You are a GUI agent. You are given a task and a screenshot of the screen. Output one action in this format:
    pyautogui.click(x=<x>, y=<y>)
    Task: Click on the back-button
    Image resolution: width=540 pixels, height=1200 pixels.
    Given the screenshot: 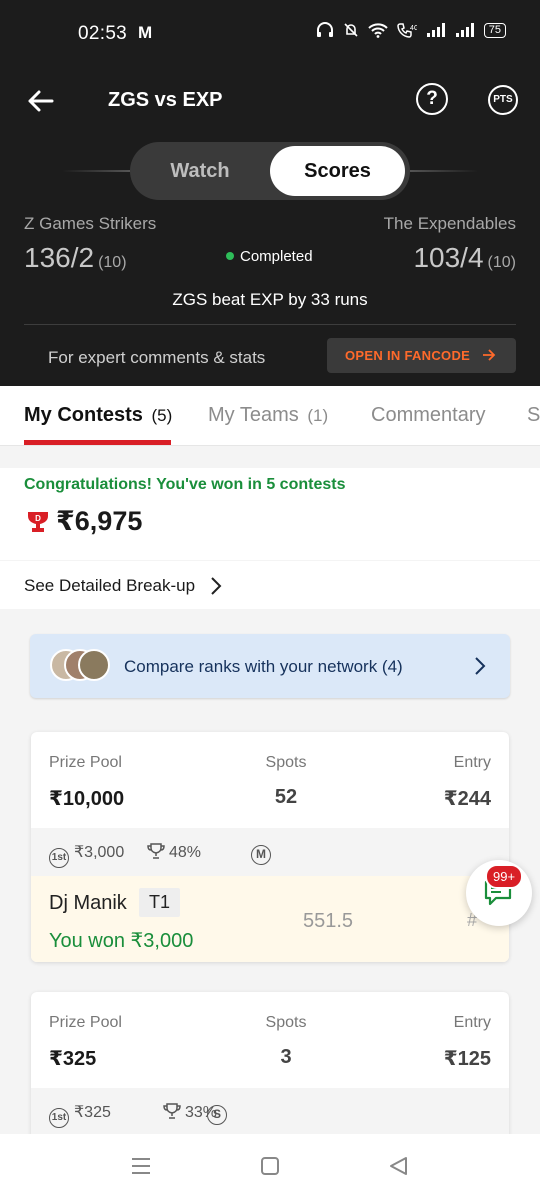 What is the action you would take?
    pyautogui.click(x=42, y=101)
    